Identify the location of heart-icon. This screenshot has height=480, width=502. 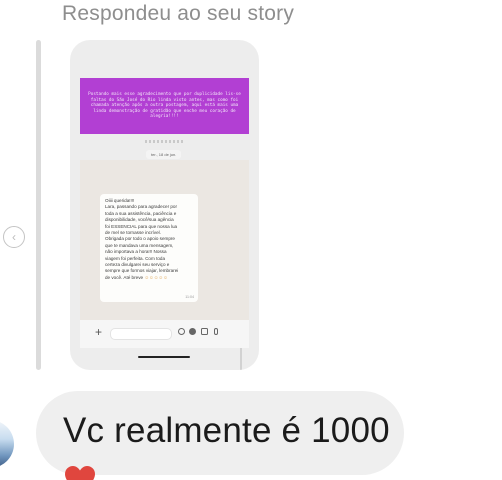
(80, 473).